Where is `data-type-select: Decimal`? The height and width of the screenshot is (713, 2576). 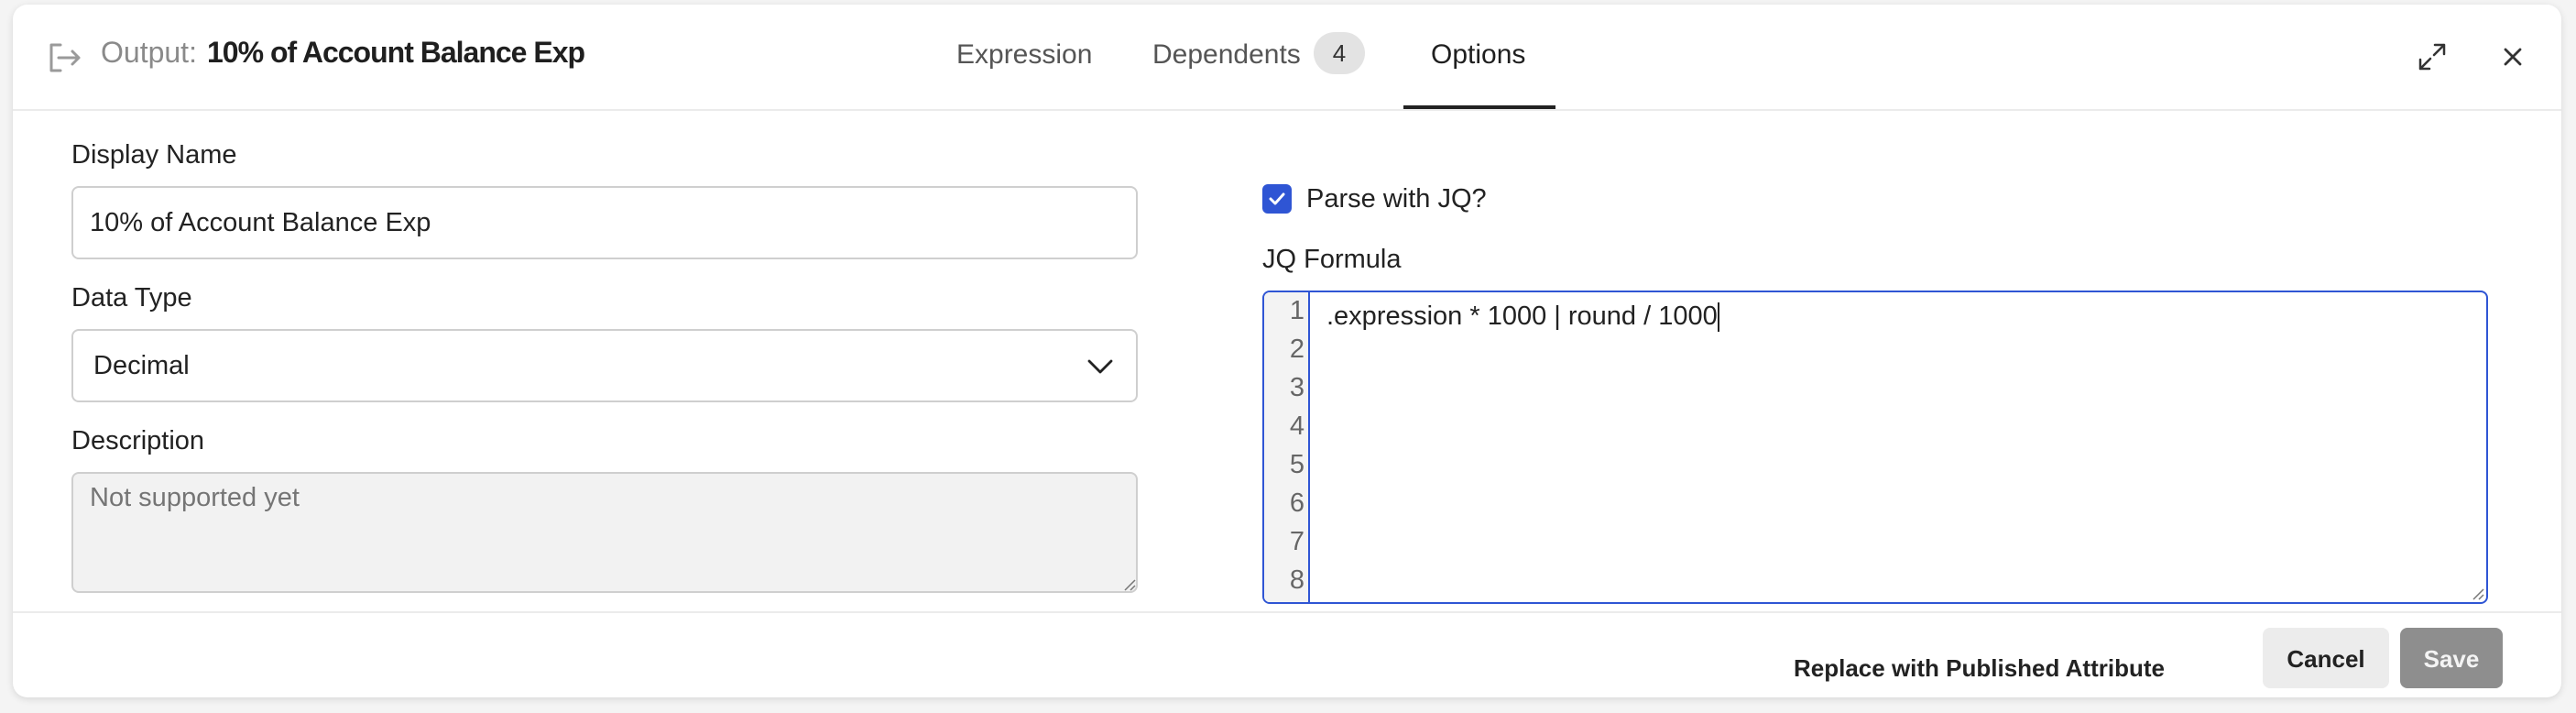
data-type-select: Decimal is located at coordinates (605, 365).